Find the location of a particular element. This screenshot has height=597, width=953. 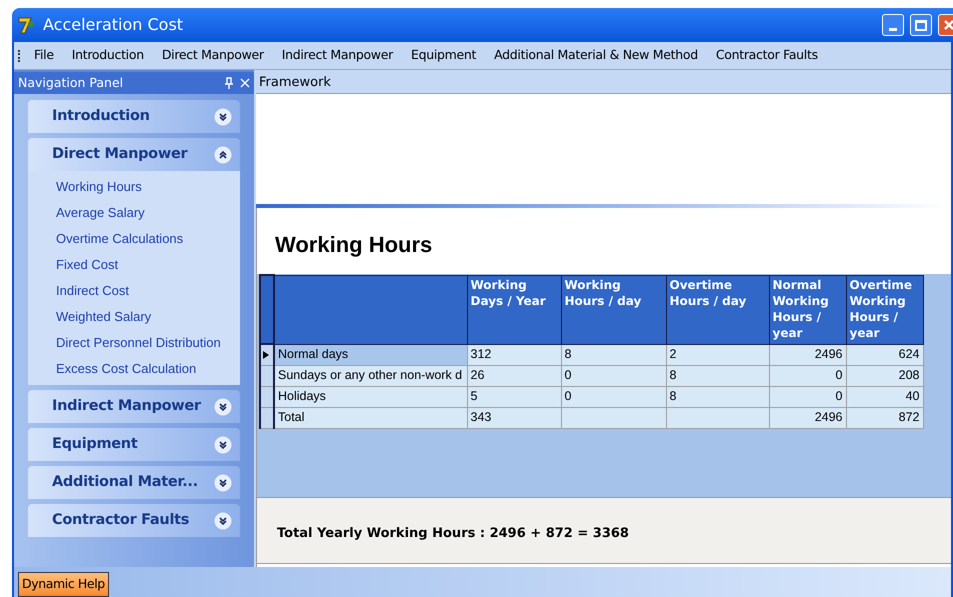

group-header: Contractor Faults is located at coordinates (134, 520).